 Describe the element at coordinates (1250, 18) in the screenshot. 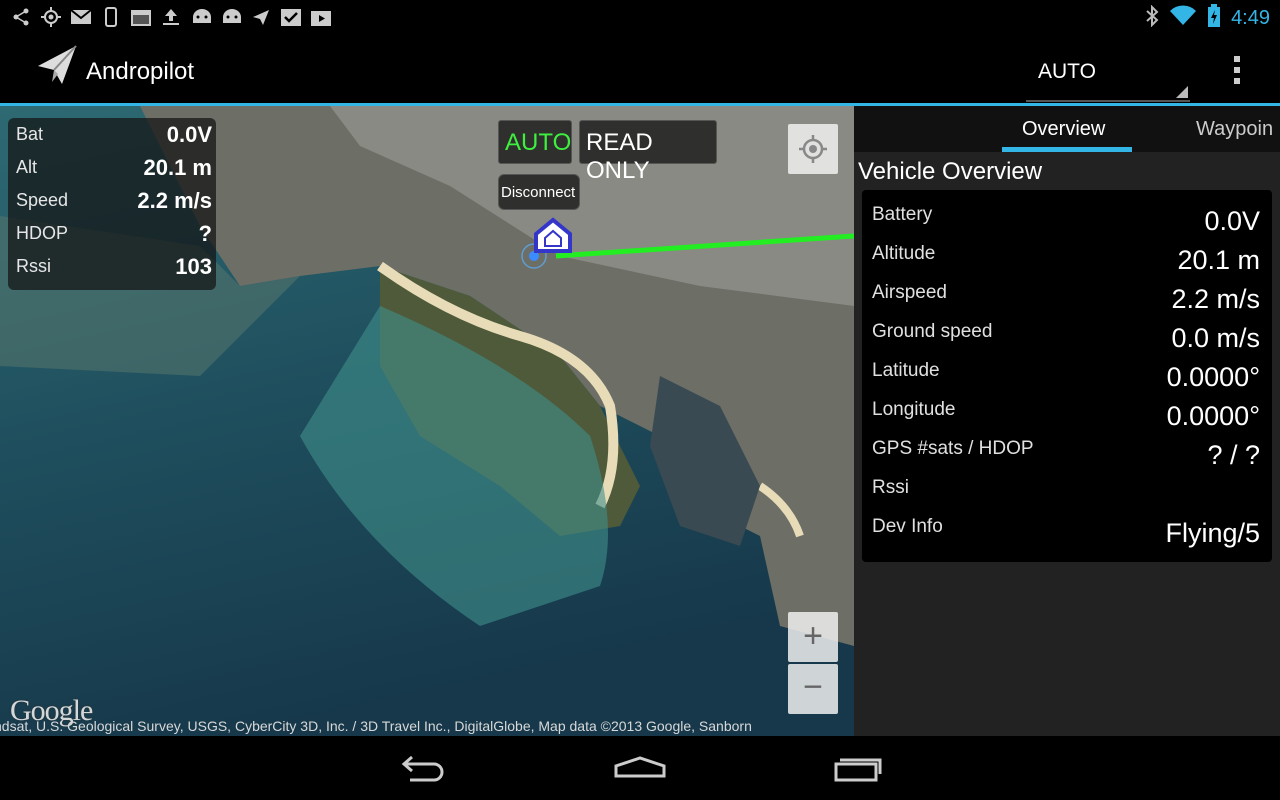

I see `clock: 4:49` at that location.